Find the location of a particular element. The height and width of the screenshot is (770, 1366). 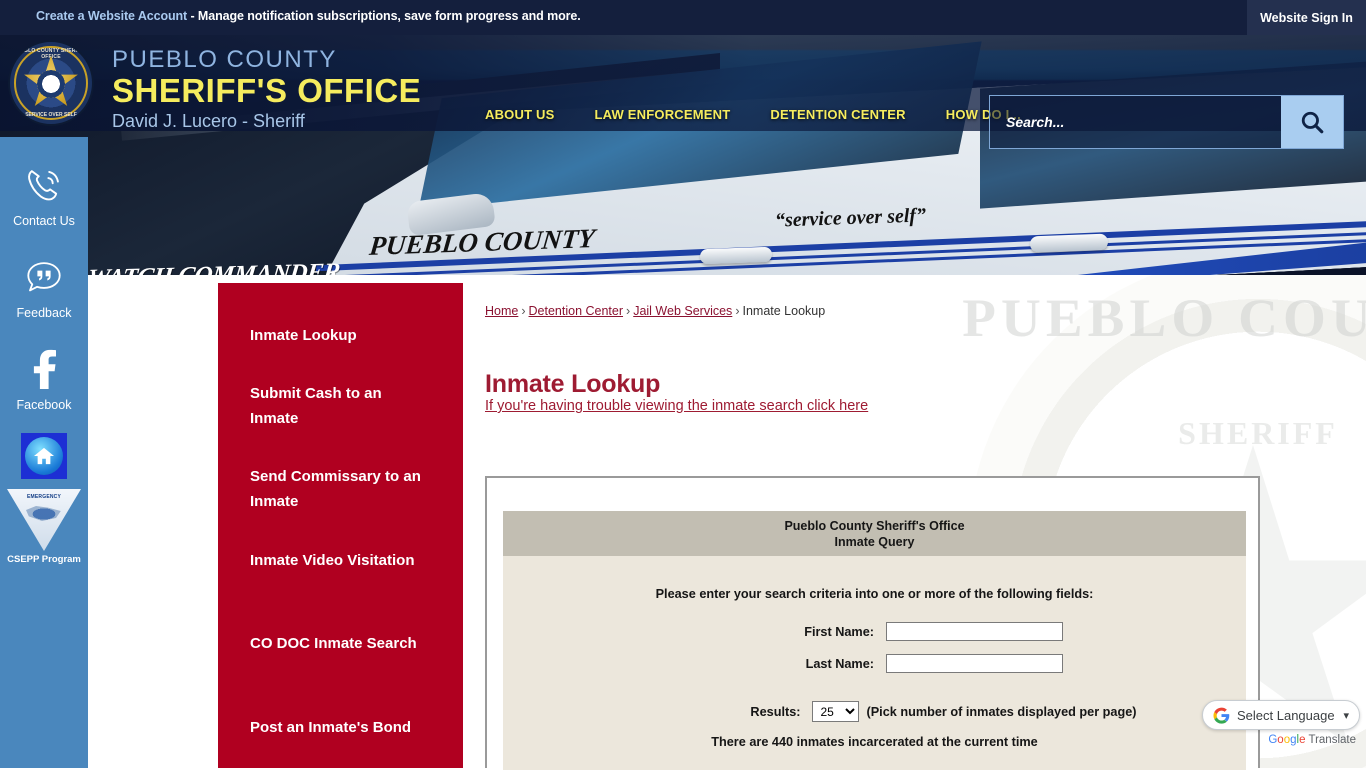

sidebar-label-contact-us: Contact Us is located at coordinates (44, 221).